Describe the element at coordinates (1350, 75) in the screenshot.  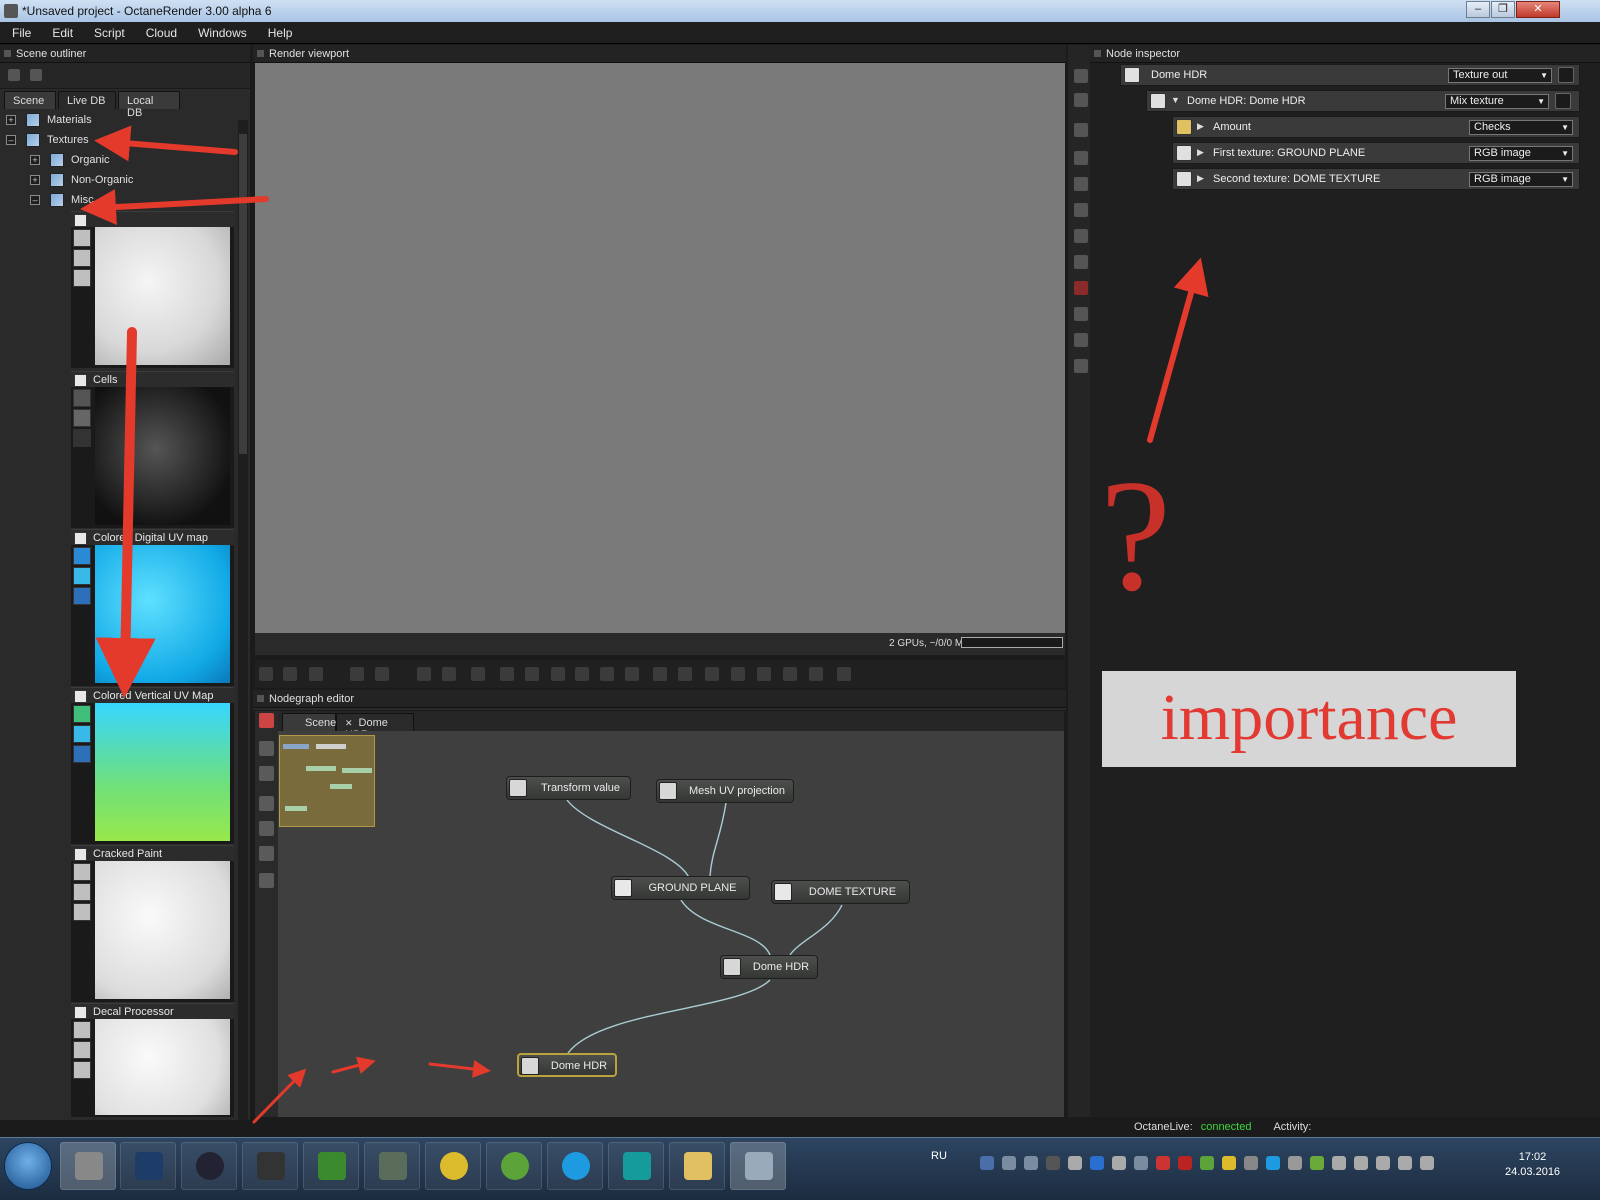
I see `inspector-row-dome-hdr: Dome HDR Texture out ▼` at that location.